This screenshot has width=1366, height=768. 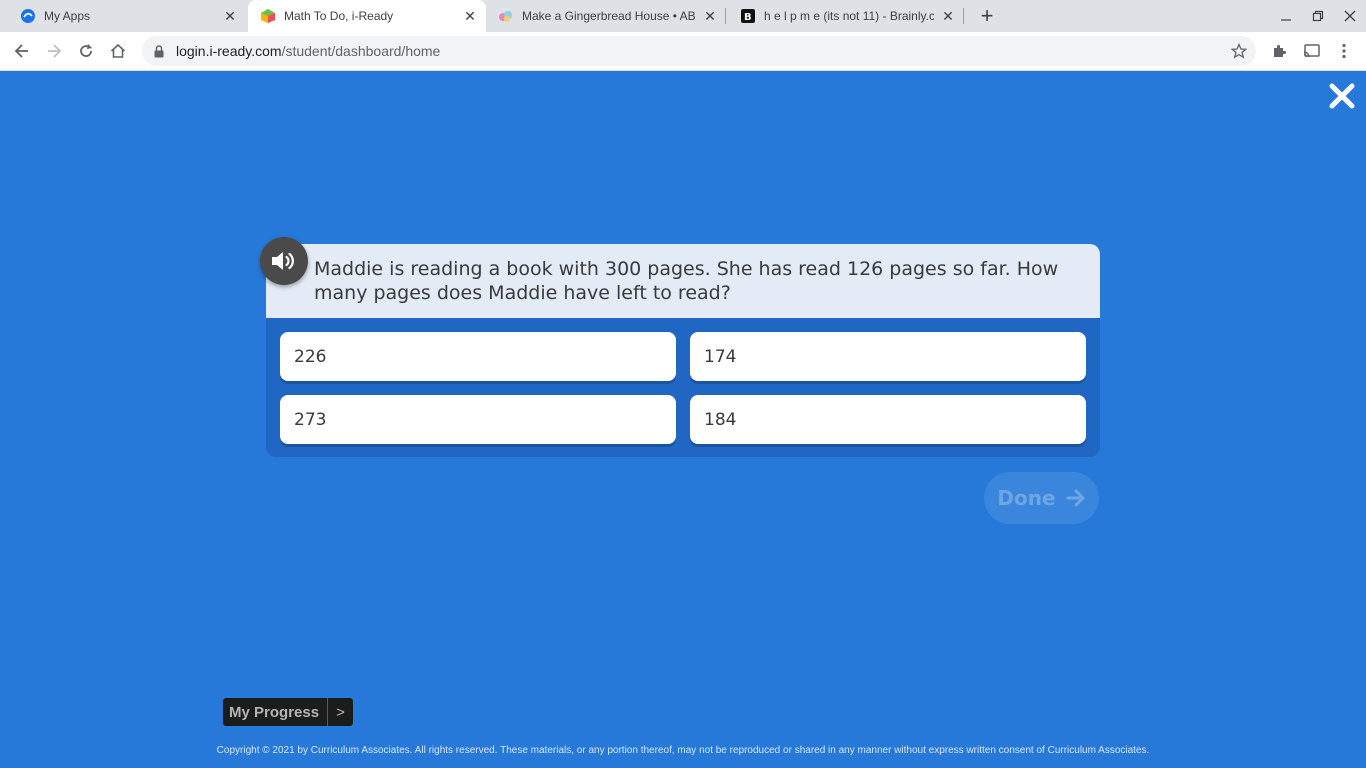 I want to click on url-path: /student/dashboard/home, so click(x=361, y=51).